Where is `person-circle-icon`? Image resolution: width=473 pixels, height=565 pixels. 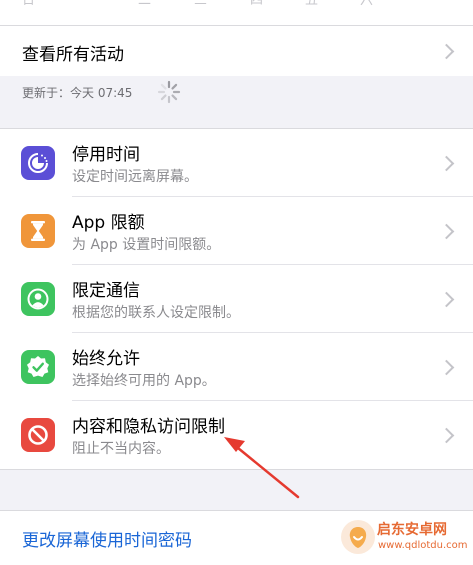 person-circle-icon is located at coordinates (38, 299).